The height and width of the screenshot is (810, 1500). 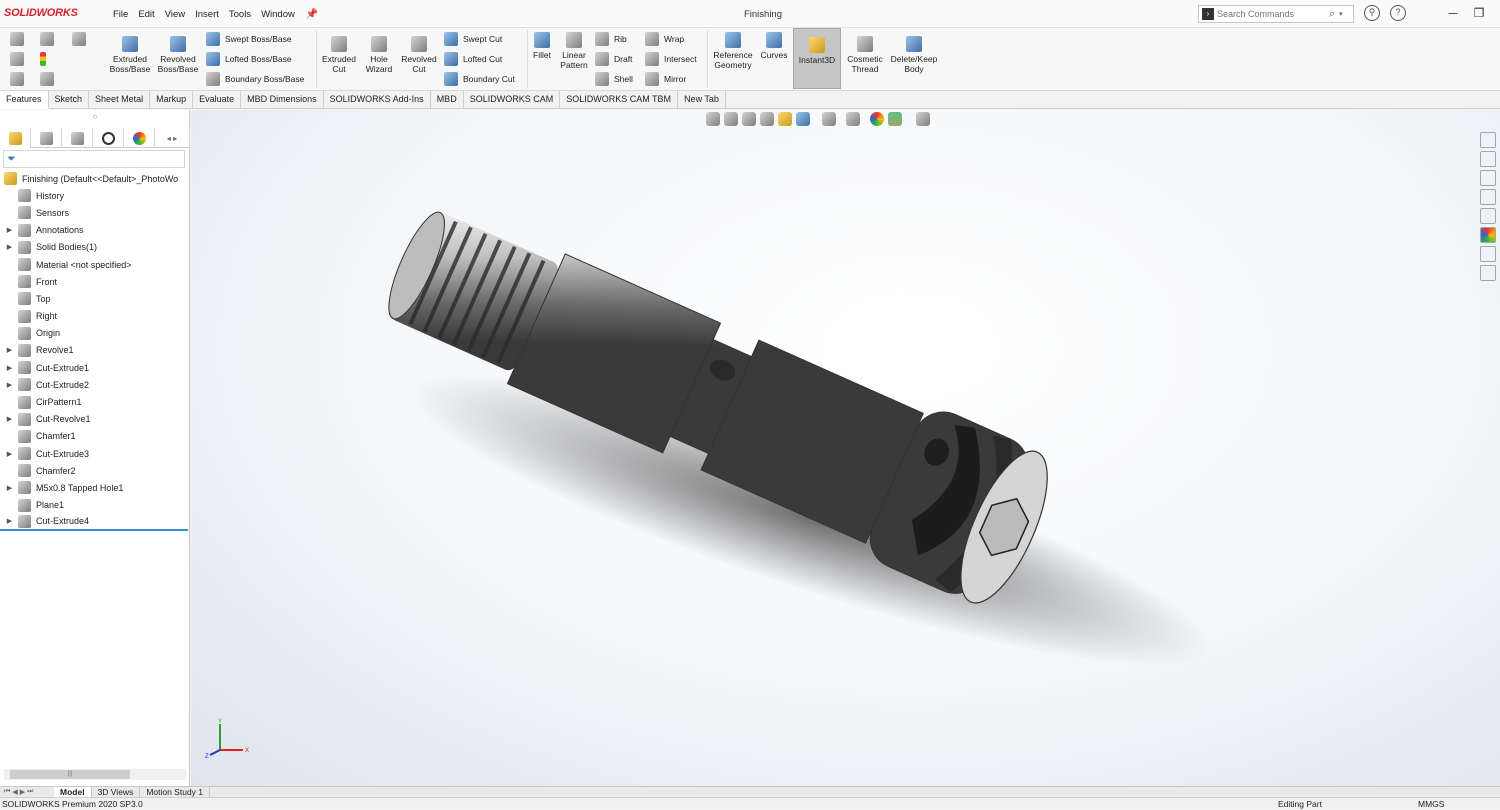 I want to click on tree-item: Material <not specified>, so click(x=94, y=264).